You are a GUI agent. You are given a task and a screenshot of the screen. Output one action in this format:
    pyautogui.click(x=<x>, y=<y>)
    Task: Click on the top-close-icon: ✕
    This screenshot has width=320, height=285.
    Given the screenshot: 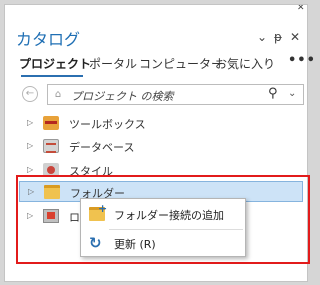 What is the action you would take?
    pyautogui.click(x=303, y=8)
    